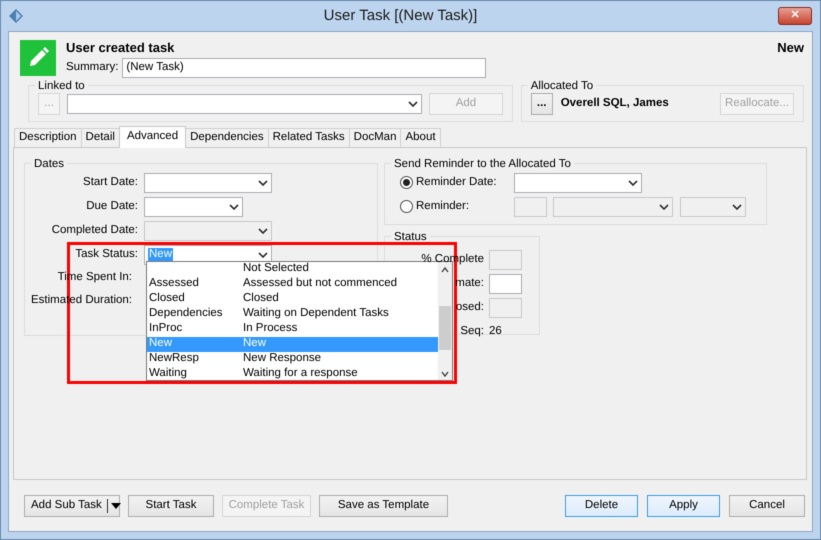 Image resolution: width=821 pixels, height=540 pixels. I want to click on footer-button: Save as Template, so click(383, 505).